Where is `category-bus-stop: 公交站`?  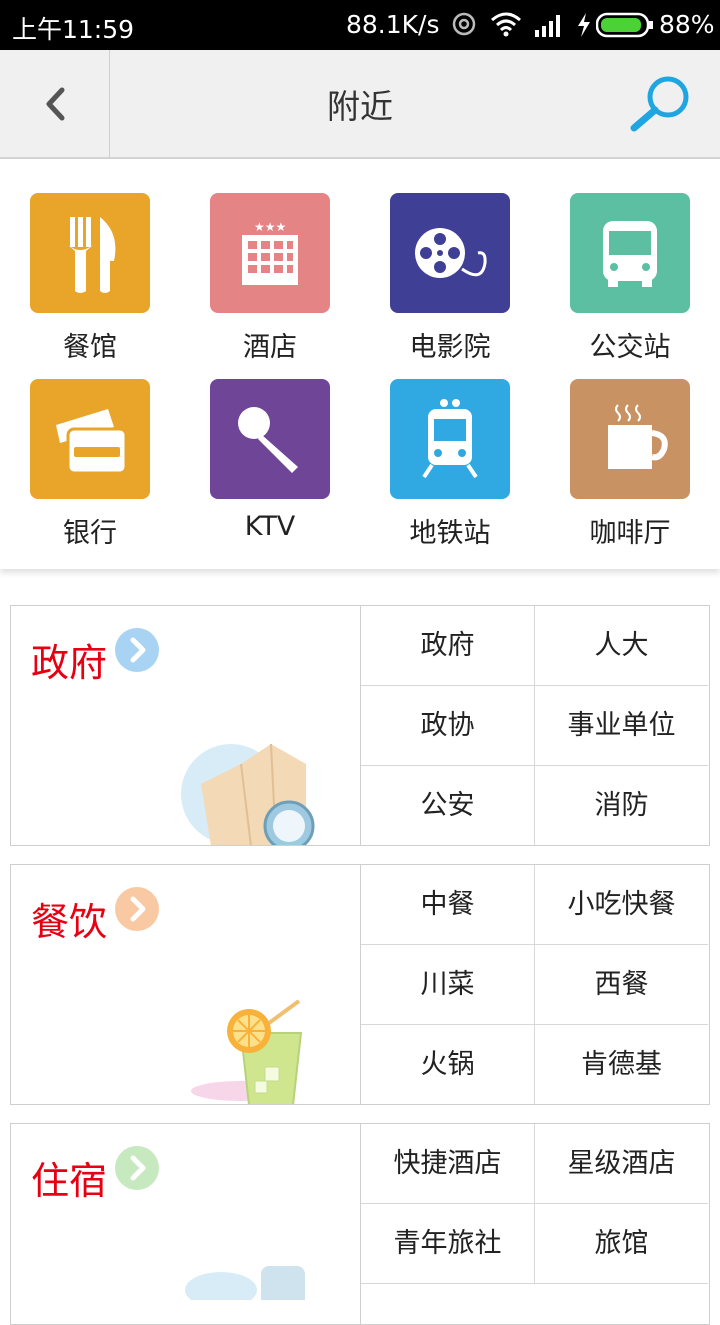 category-bus-stop: 公交站 is located at coordinates (630, 283).